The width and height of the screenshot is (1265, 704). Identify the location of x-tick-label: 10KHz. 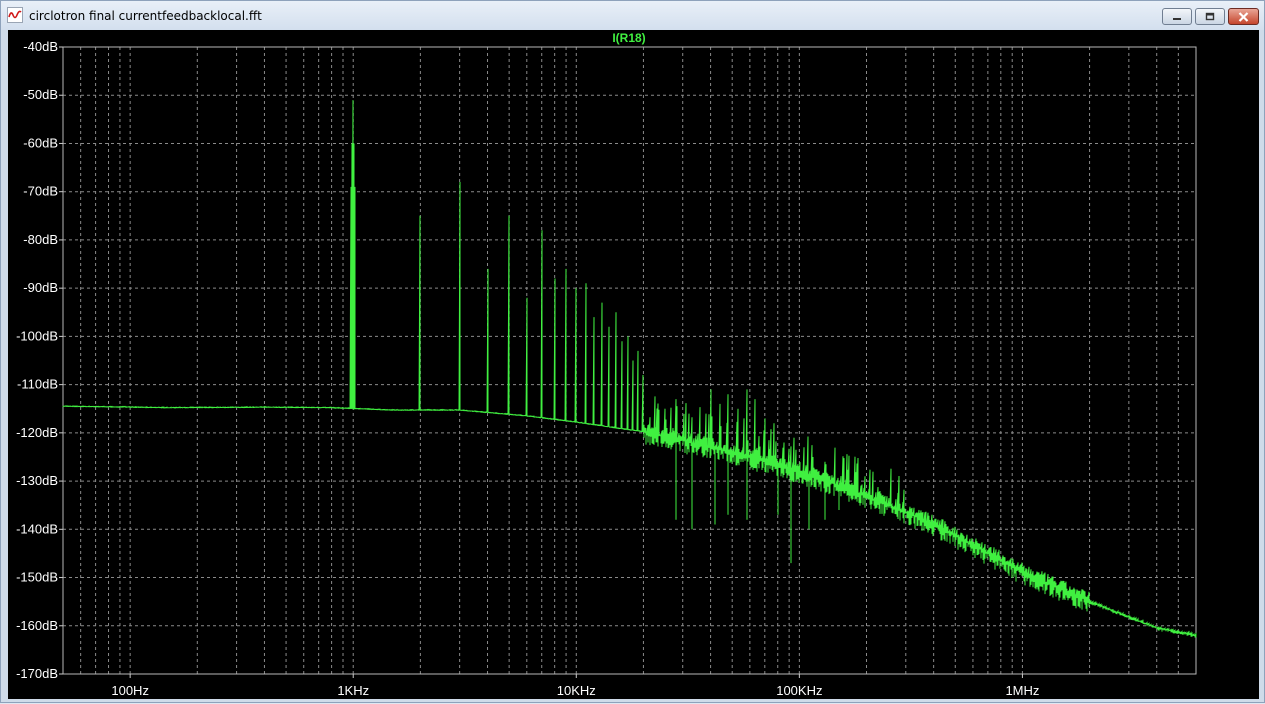
(576, 690).